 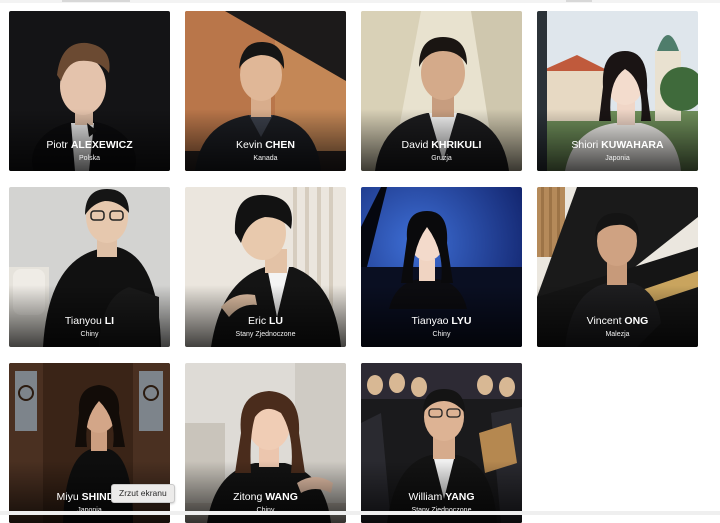 I want to click on pianist-card: William YANG Stany Zjednoczone, so click(x=441, y=443).